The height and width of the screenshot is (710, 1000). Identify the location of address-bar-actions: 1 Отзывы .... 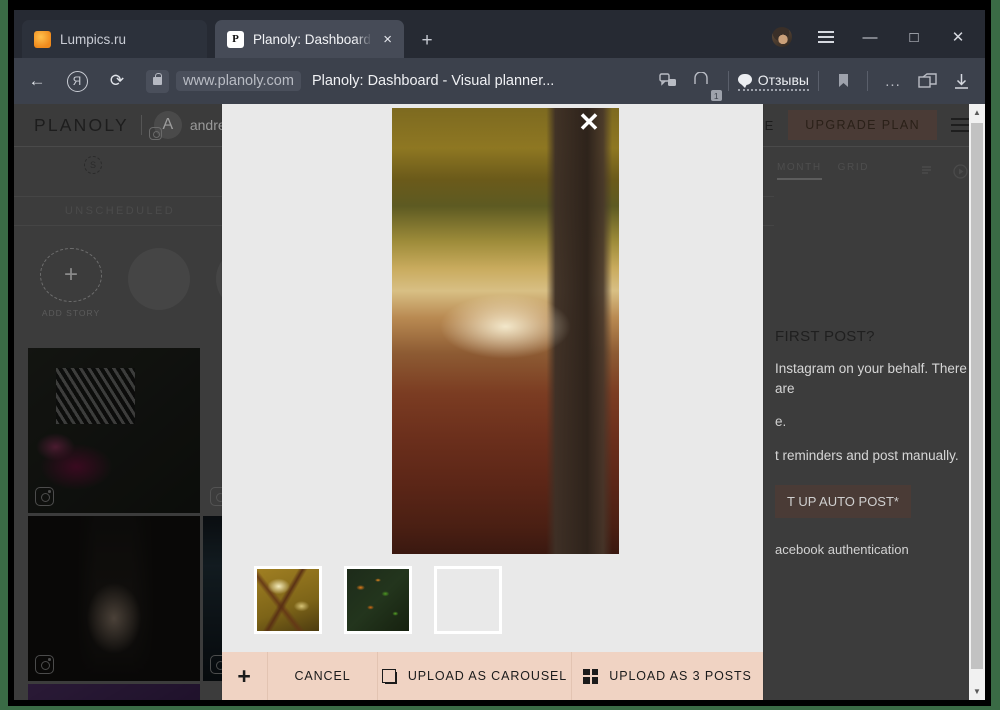
(819, 82).